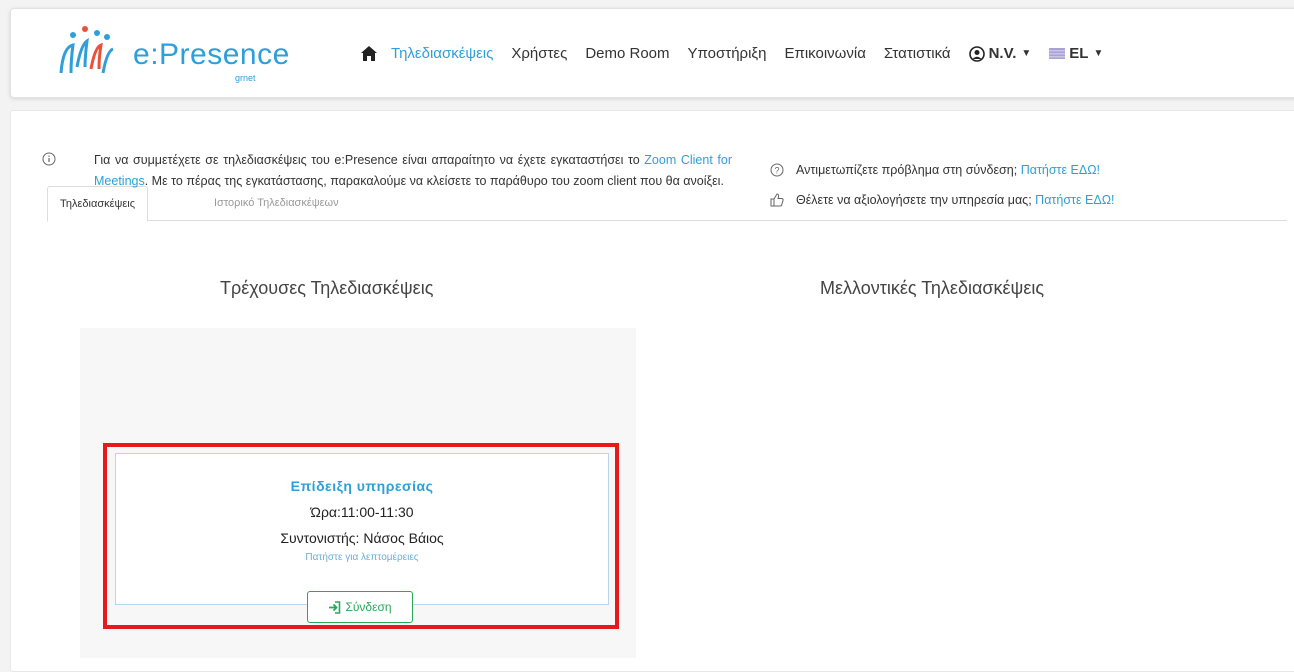  I want to click on nav-item-support: Υποστήριξη, so click(727, 53).